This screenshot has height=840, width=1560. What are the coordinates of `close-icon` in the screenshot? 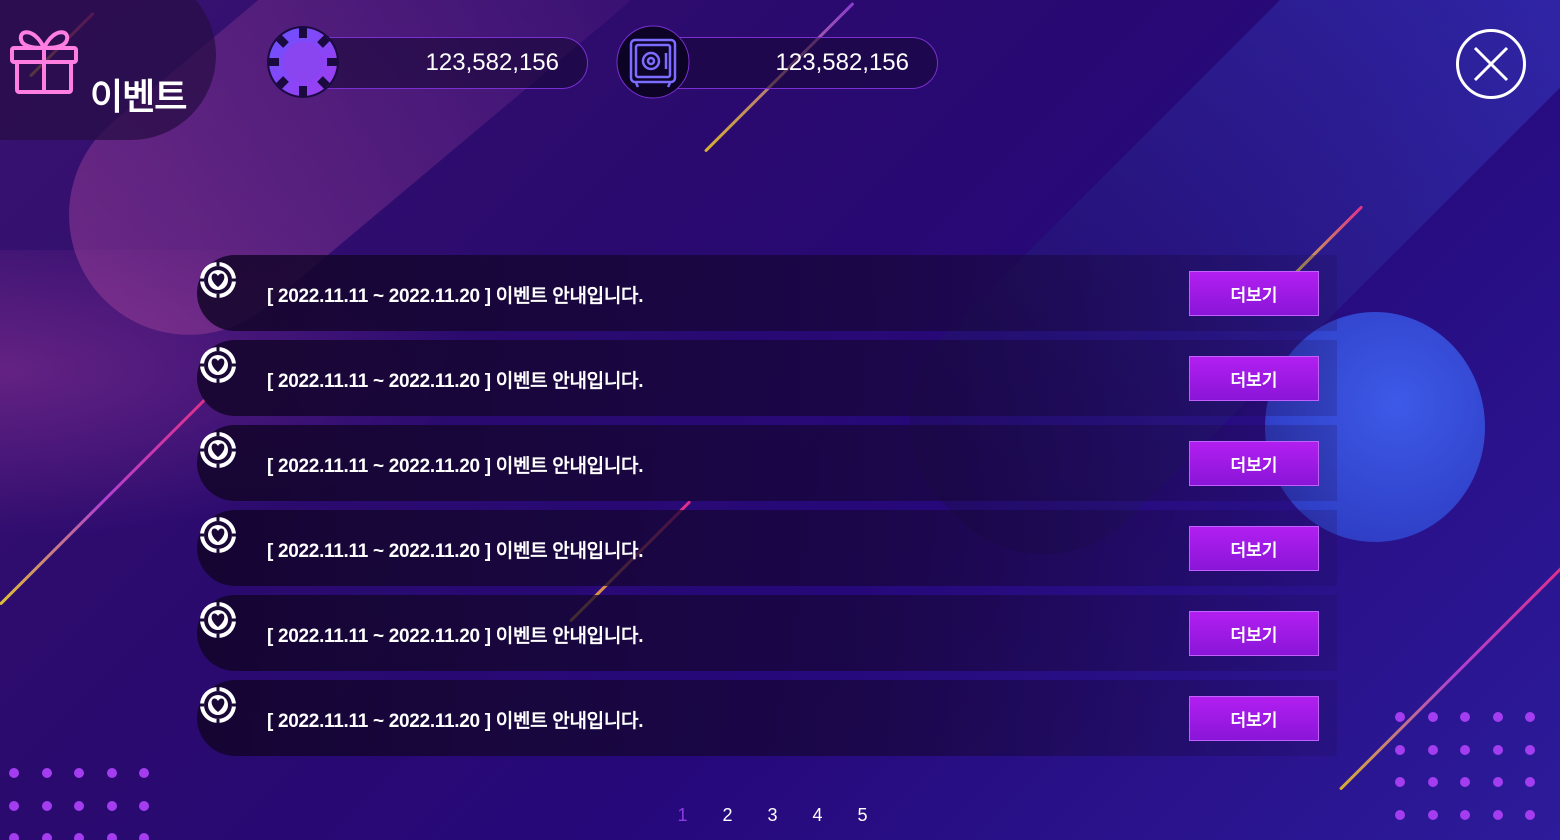 It's located at (1491, 64).